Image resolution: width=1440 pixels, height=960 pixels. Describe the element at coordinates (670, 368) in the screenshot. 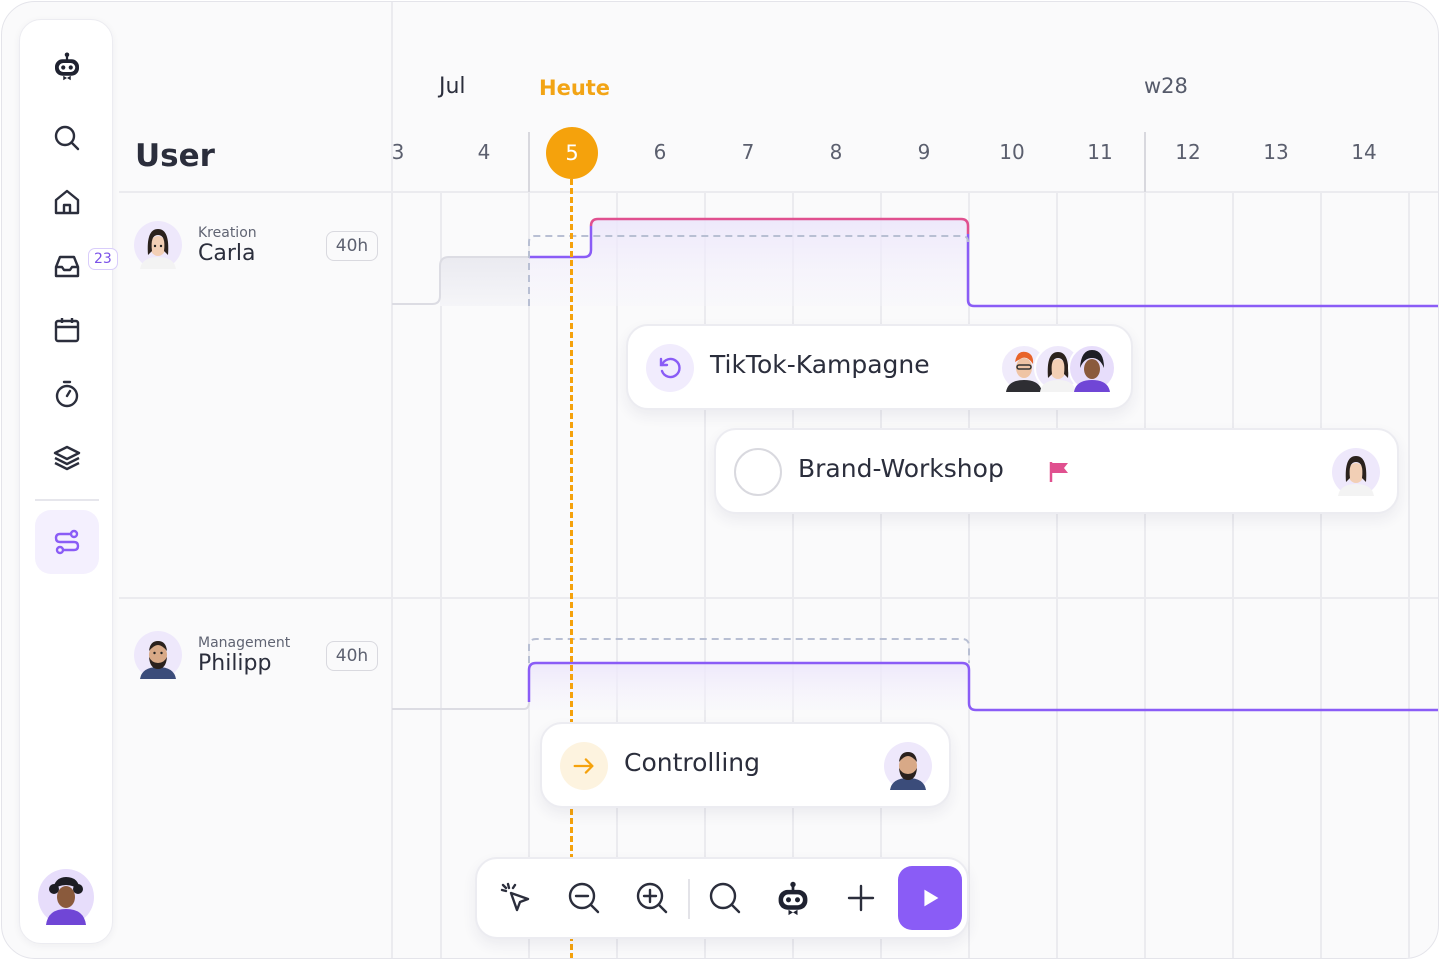

I see `recurring-icon` at that location.